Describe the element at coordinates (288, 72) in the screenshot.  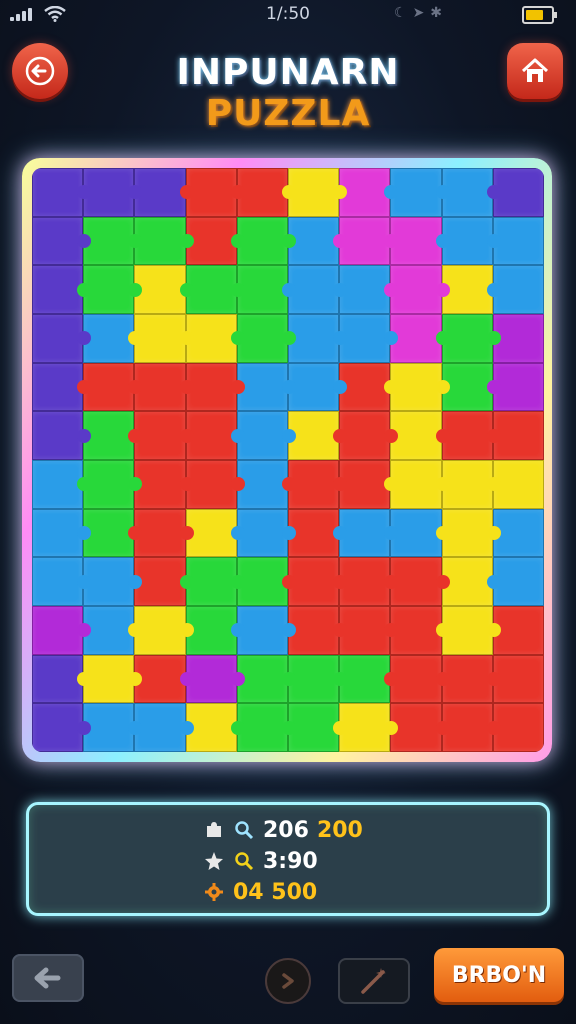
I see `title-part-1: INPUNARN` at that location.